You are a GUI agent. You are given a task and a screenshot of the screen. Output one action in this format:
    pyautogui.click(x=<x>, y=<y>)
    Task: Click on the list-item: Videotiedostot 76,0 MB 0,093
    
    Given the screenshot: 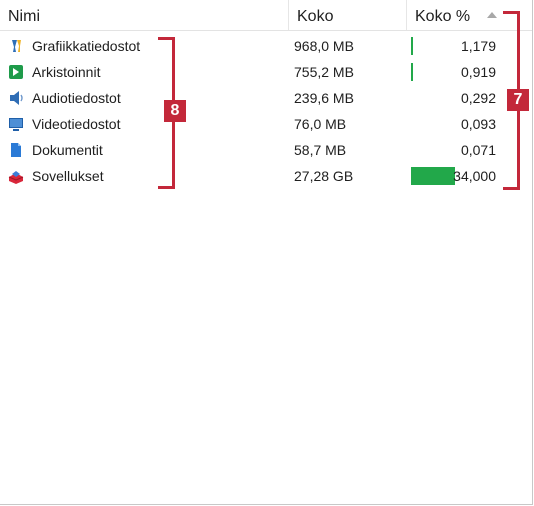 What is the action you would take?
    pyautogui.click(x=266, y=124)
    